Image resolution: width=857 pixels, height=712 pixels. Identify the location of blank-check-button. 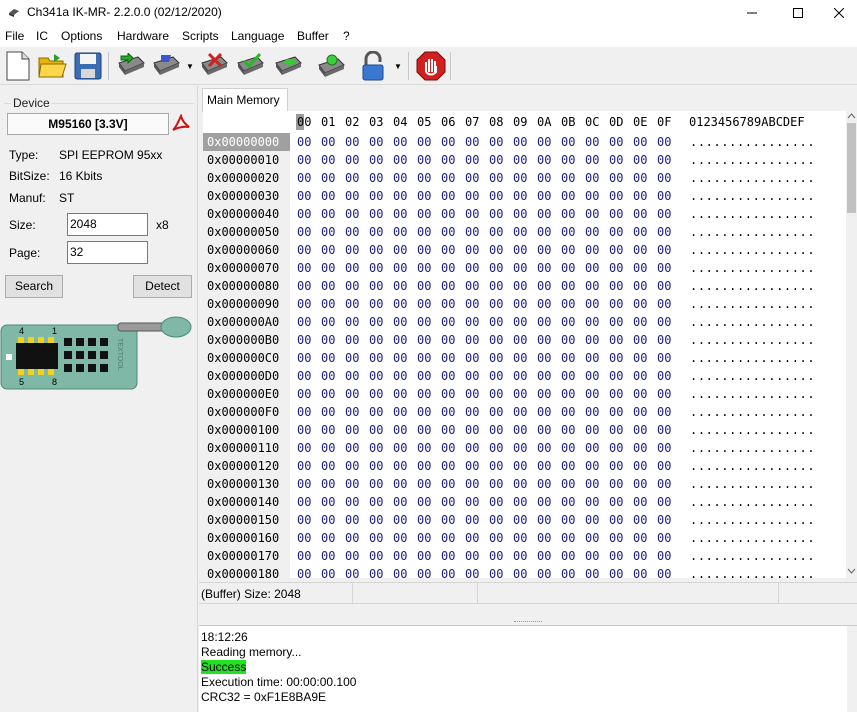
(288, 66).